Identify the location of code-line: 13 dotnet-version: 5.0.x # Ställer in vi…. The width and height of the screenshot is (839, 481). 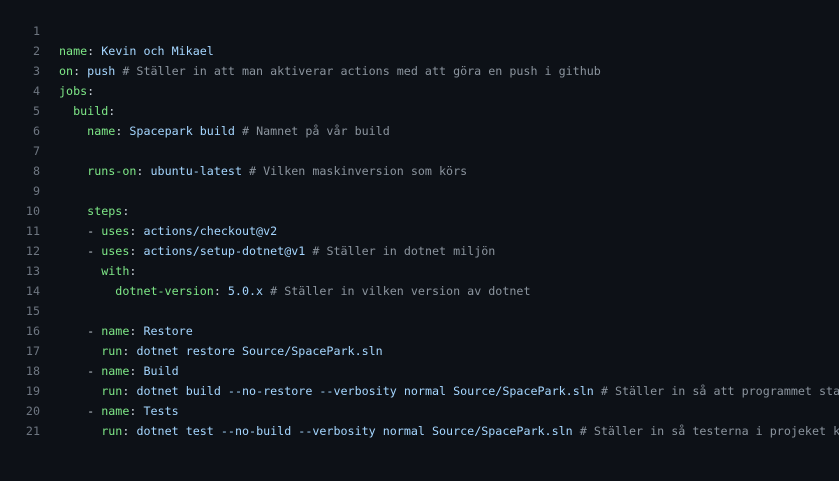
(419, 269).